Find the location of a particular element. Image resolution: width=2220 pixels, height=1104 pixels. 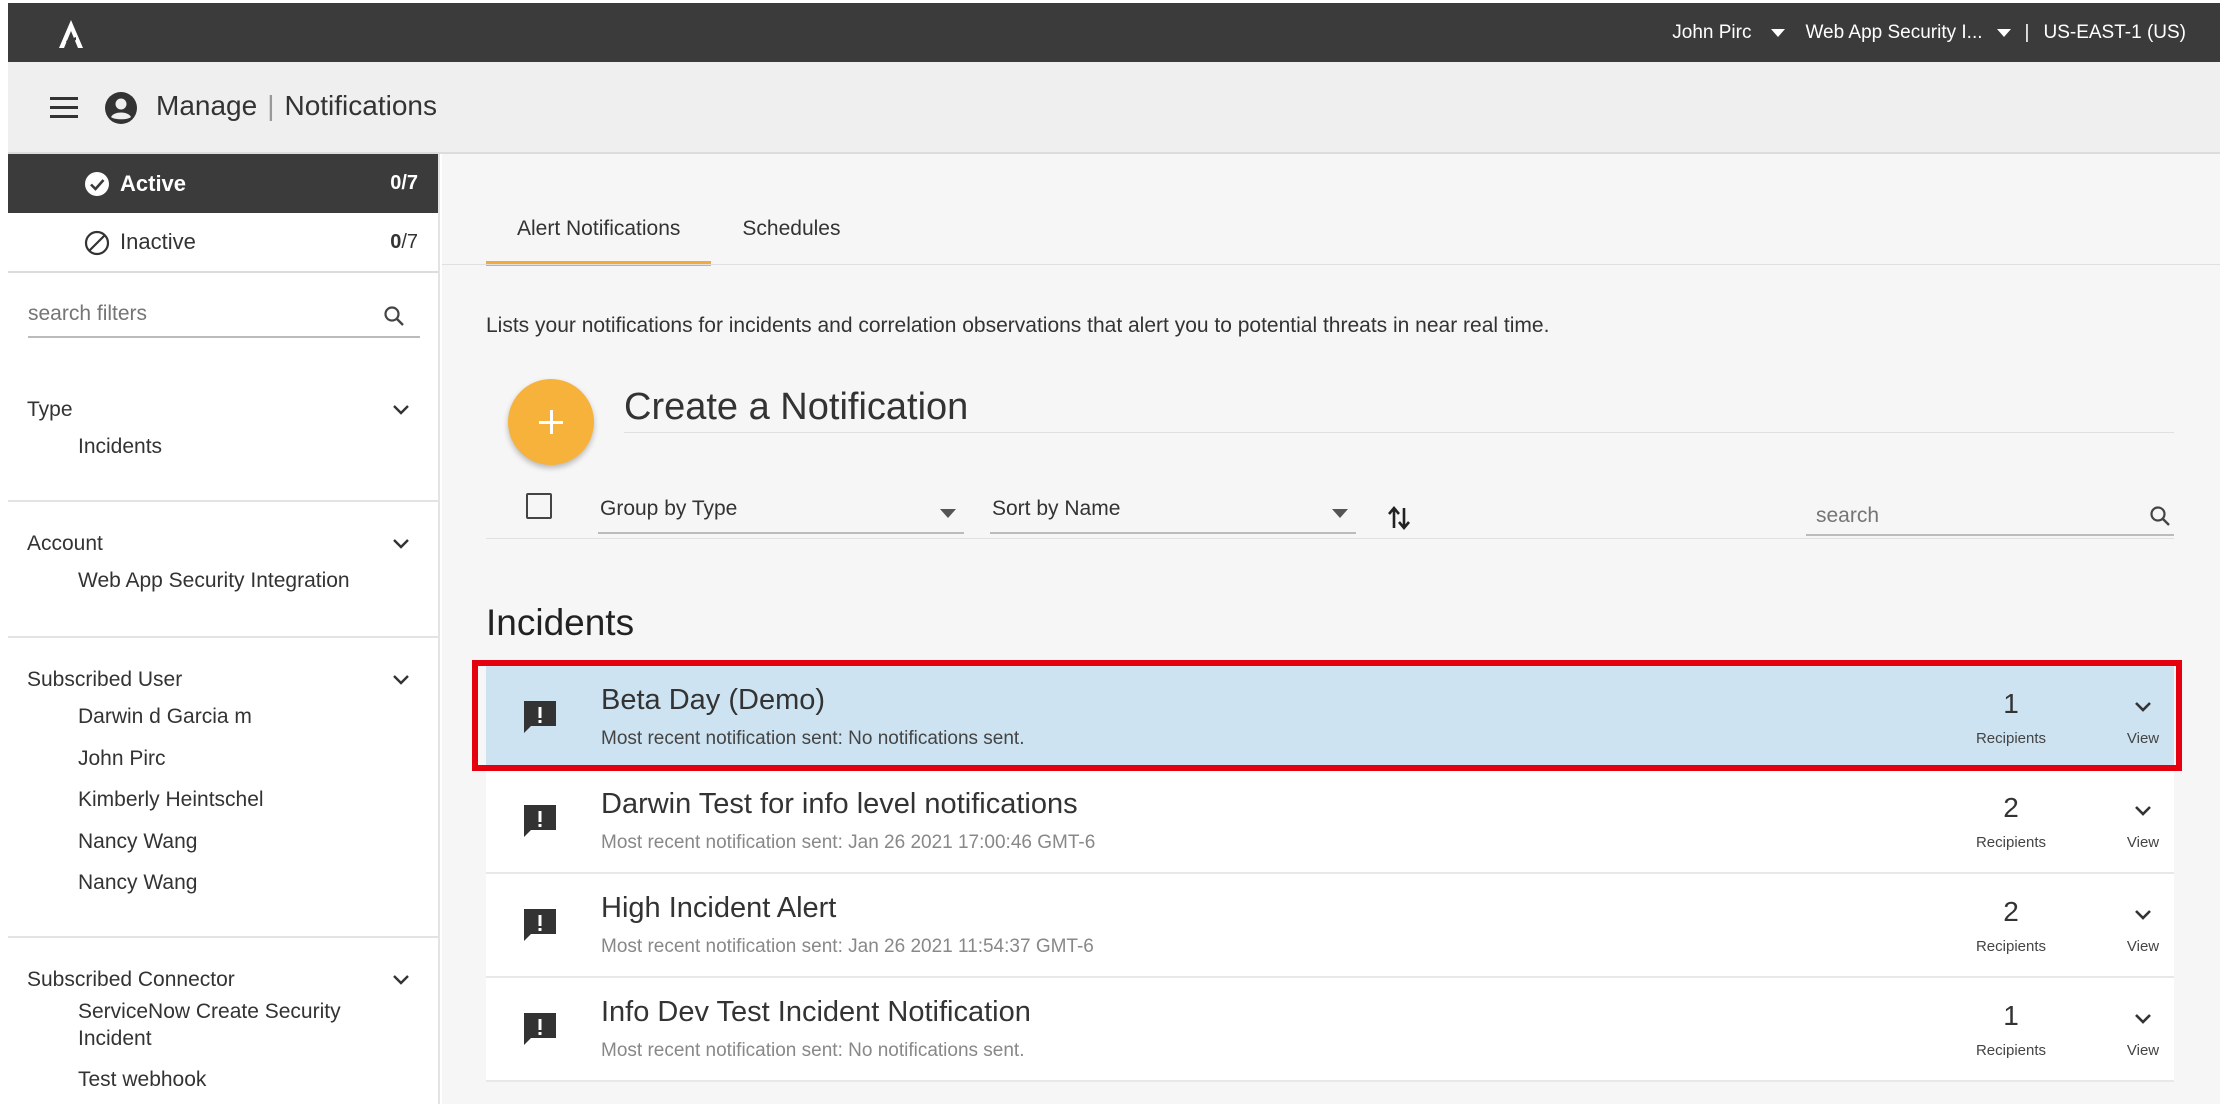

filter-item: Incident is located at coordinates (115, 1038).